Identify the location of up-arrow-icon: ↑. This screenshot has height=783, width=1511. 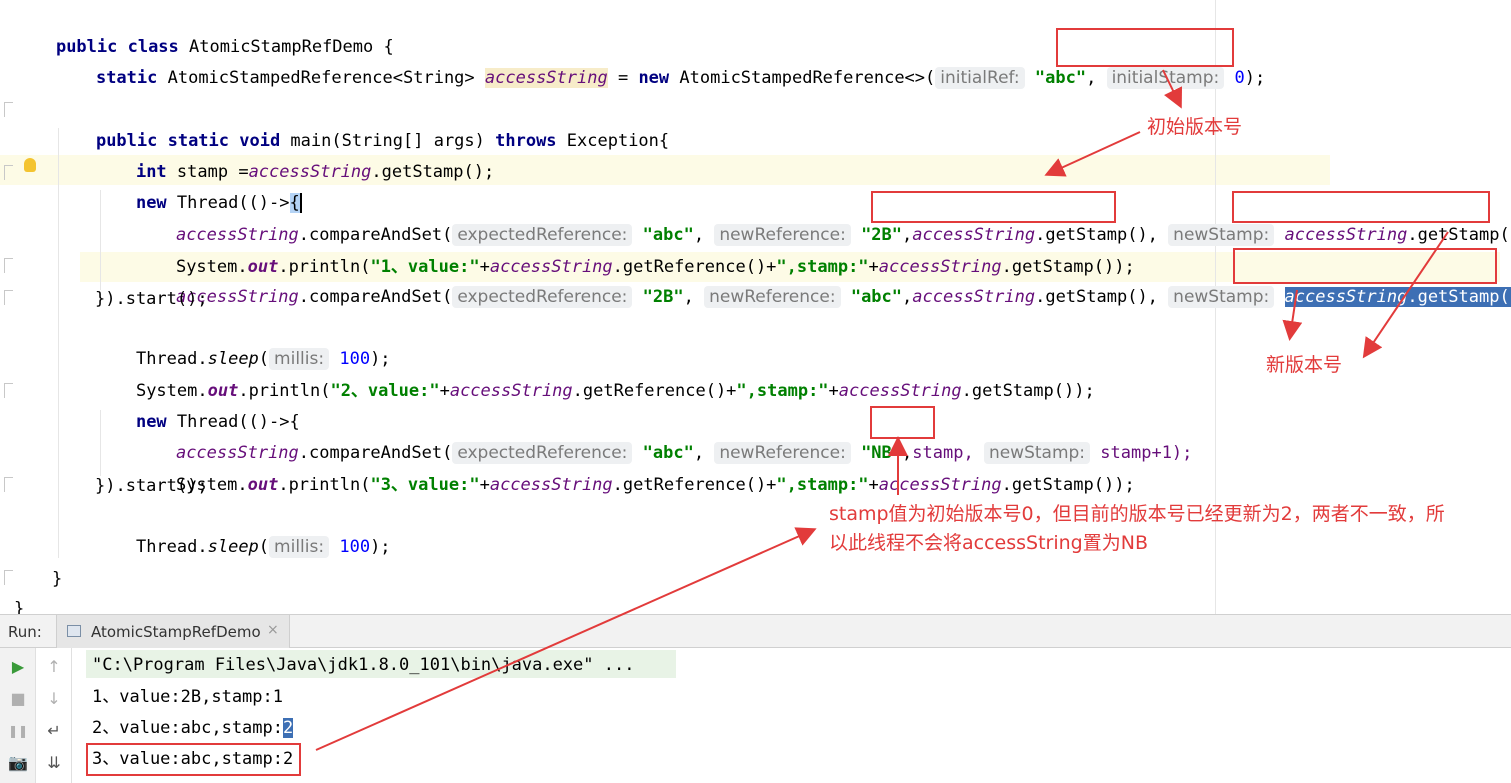
(54, 667).